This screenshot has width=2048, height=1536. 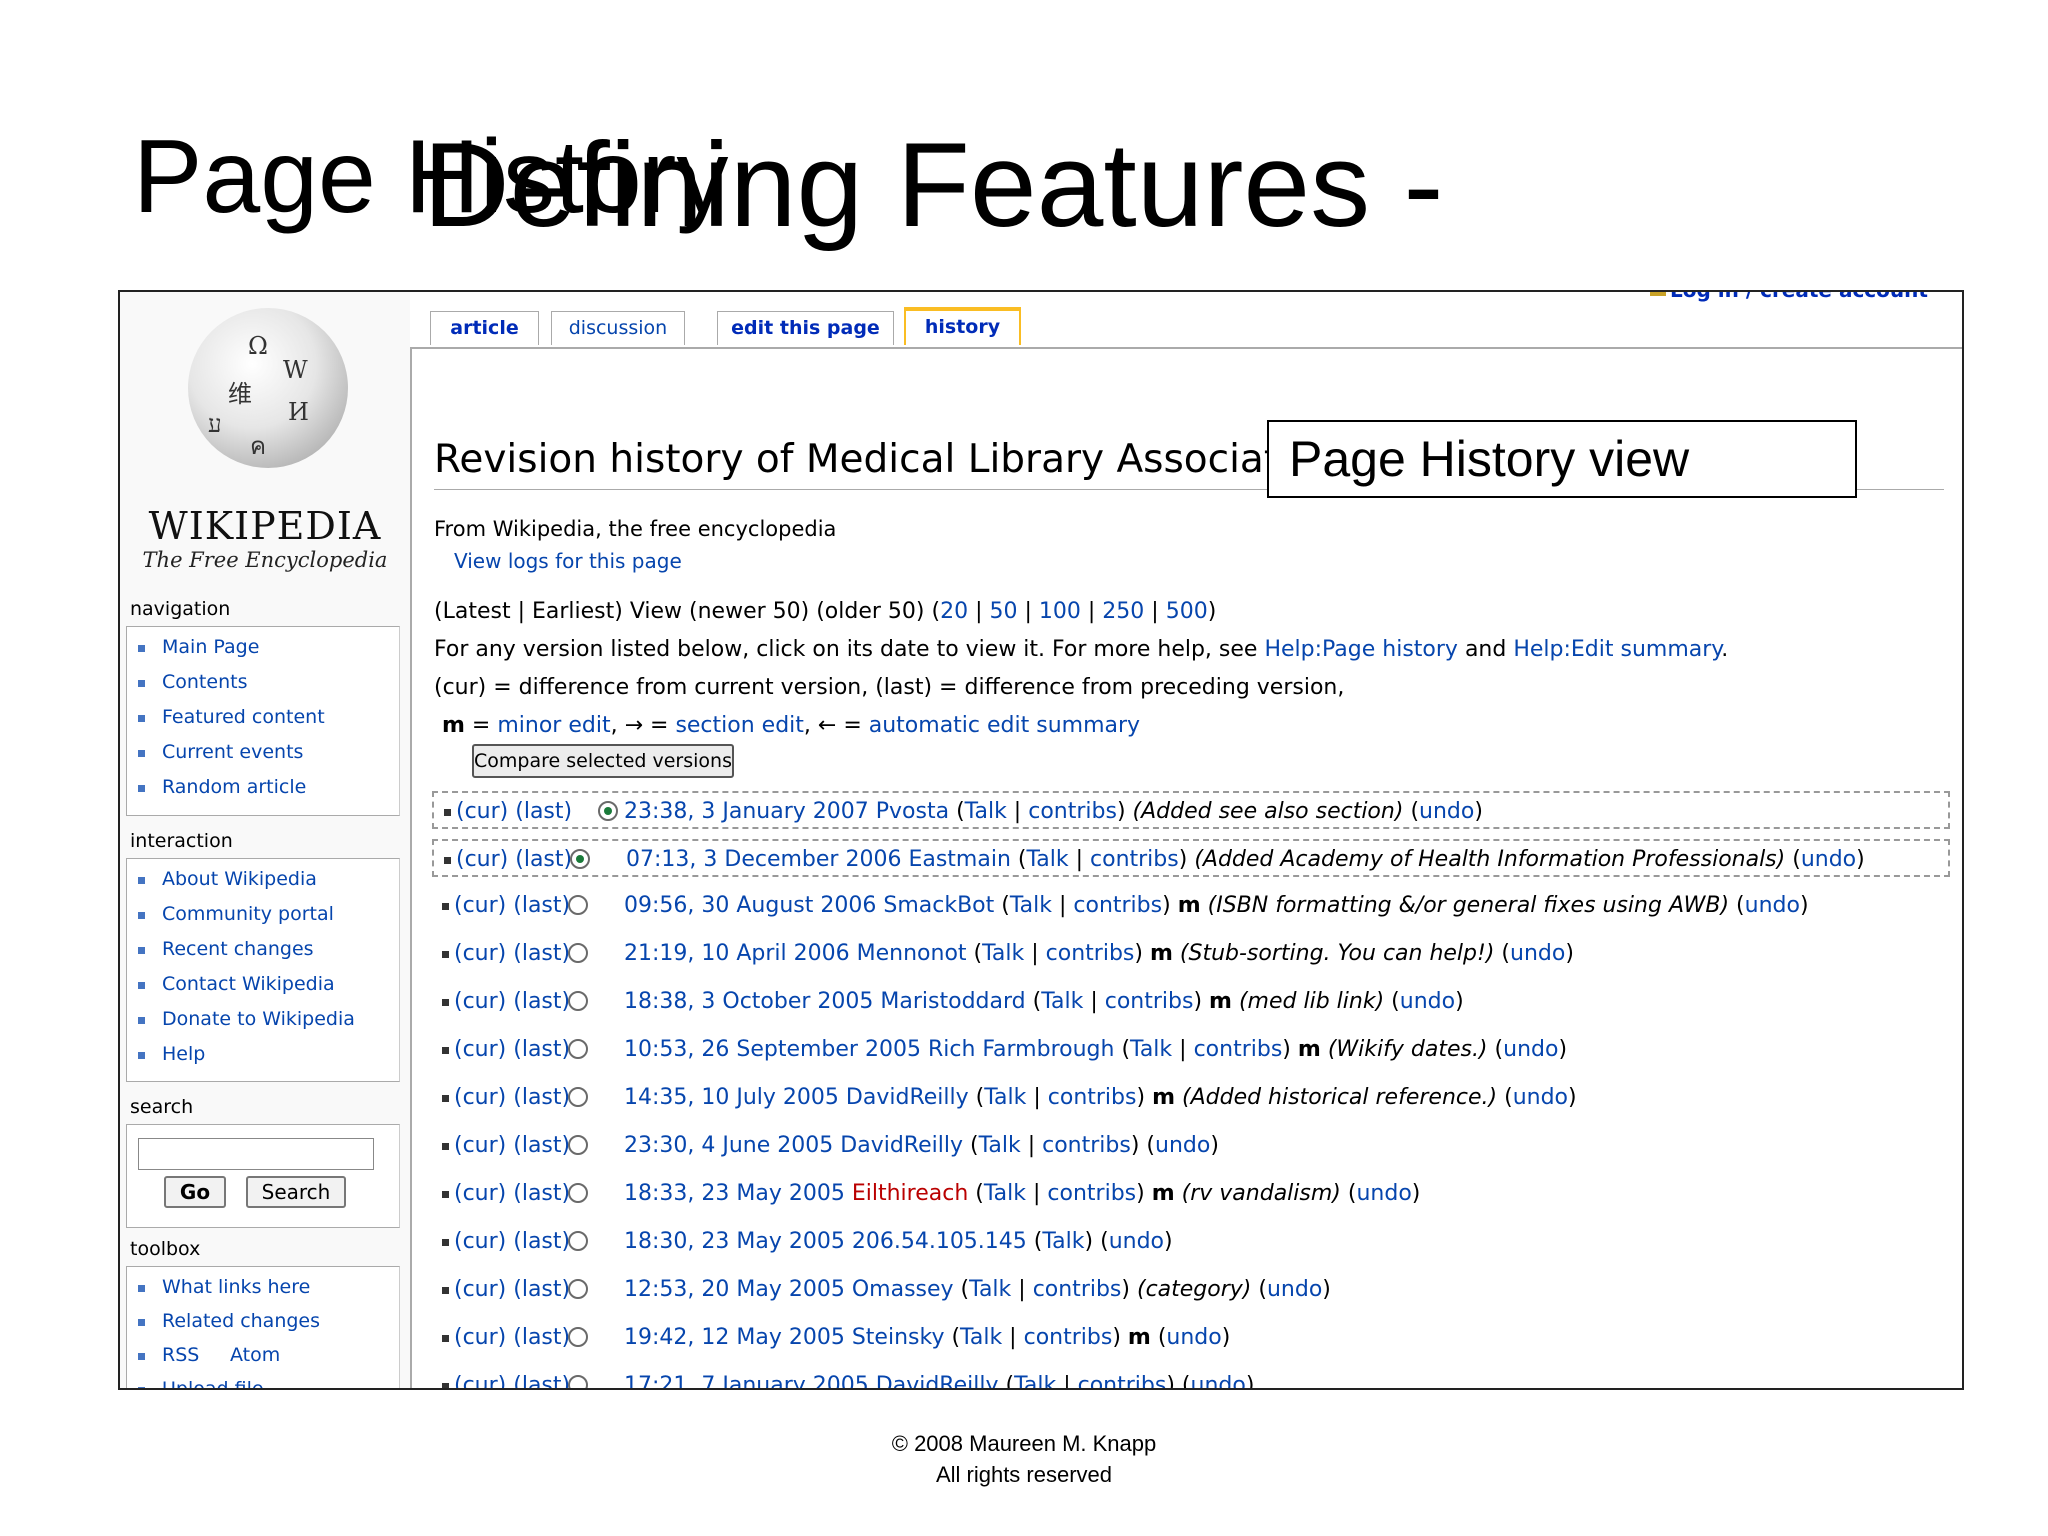 What do you see at coordinates (568, 561) in the screenshot?
I see `view-logs-link: View logs for this page` at bounding box center [568, 561].